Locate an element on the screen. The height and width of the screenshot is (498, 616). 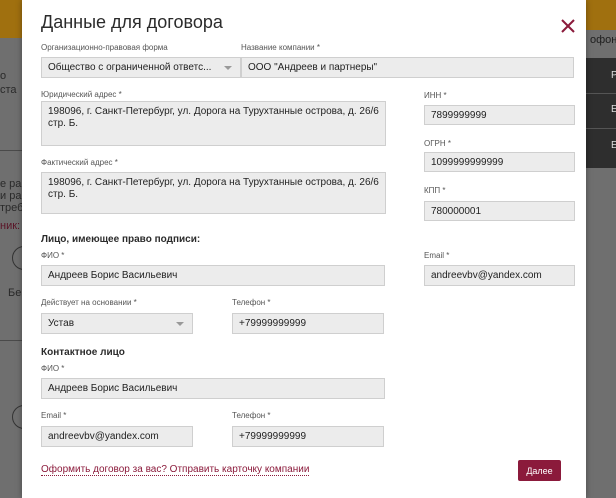
contact-phone-input: +79999999999 is located at coordinates (308, 436).